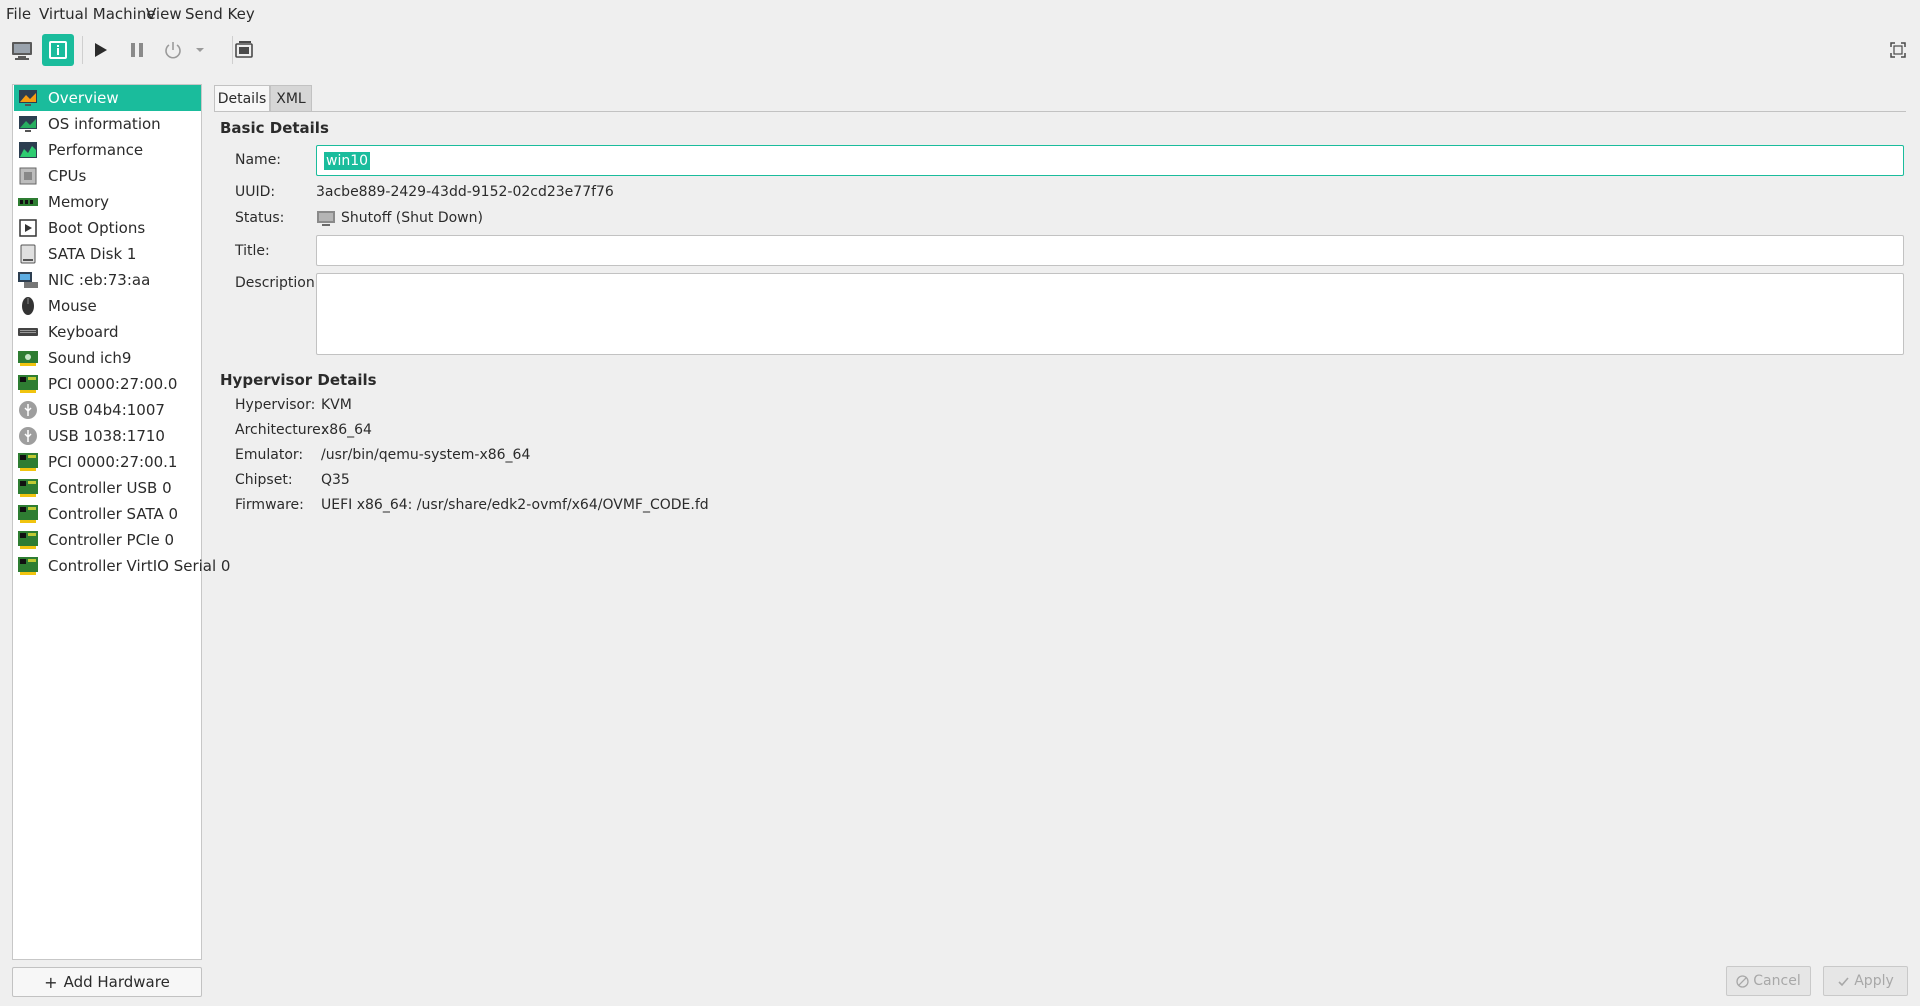 Image resolution: width=1920 pixels, height=1006 pixels. I want to click on monitor-icon, so click(22, 51).